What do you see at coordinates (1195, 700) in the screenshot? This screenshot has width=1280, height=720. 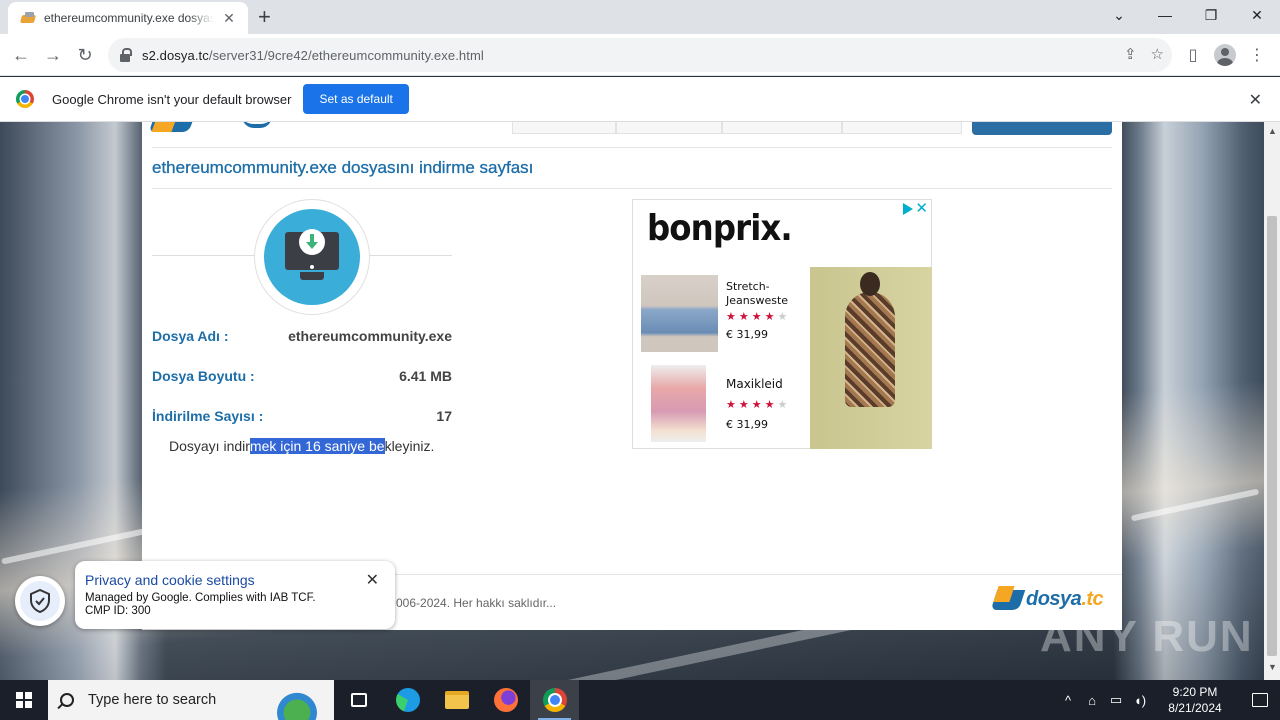 I see `taskbar-clock: 9:20 PM 8/21/2024` at bounding box center [1195, 700].